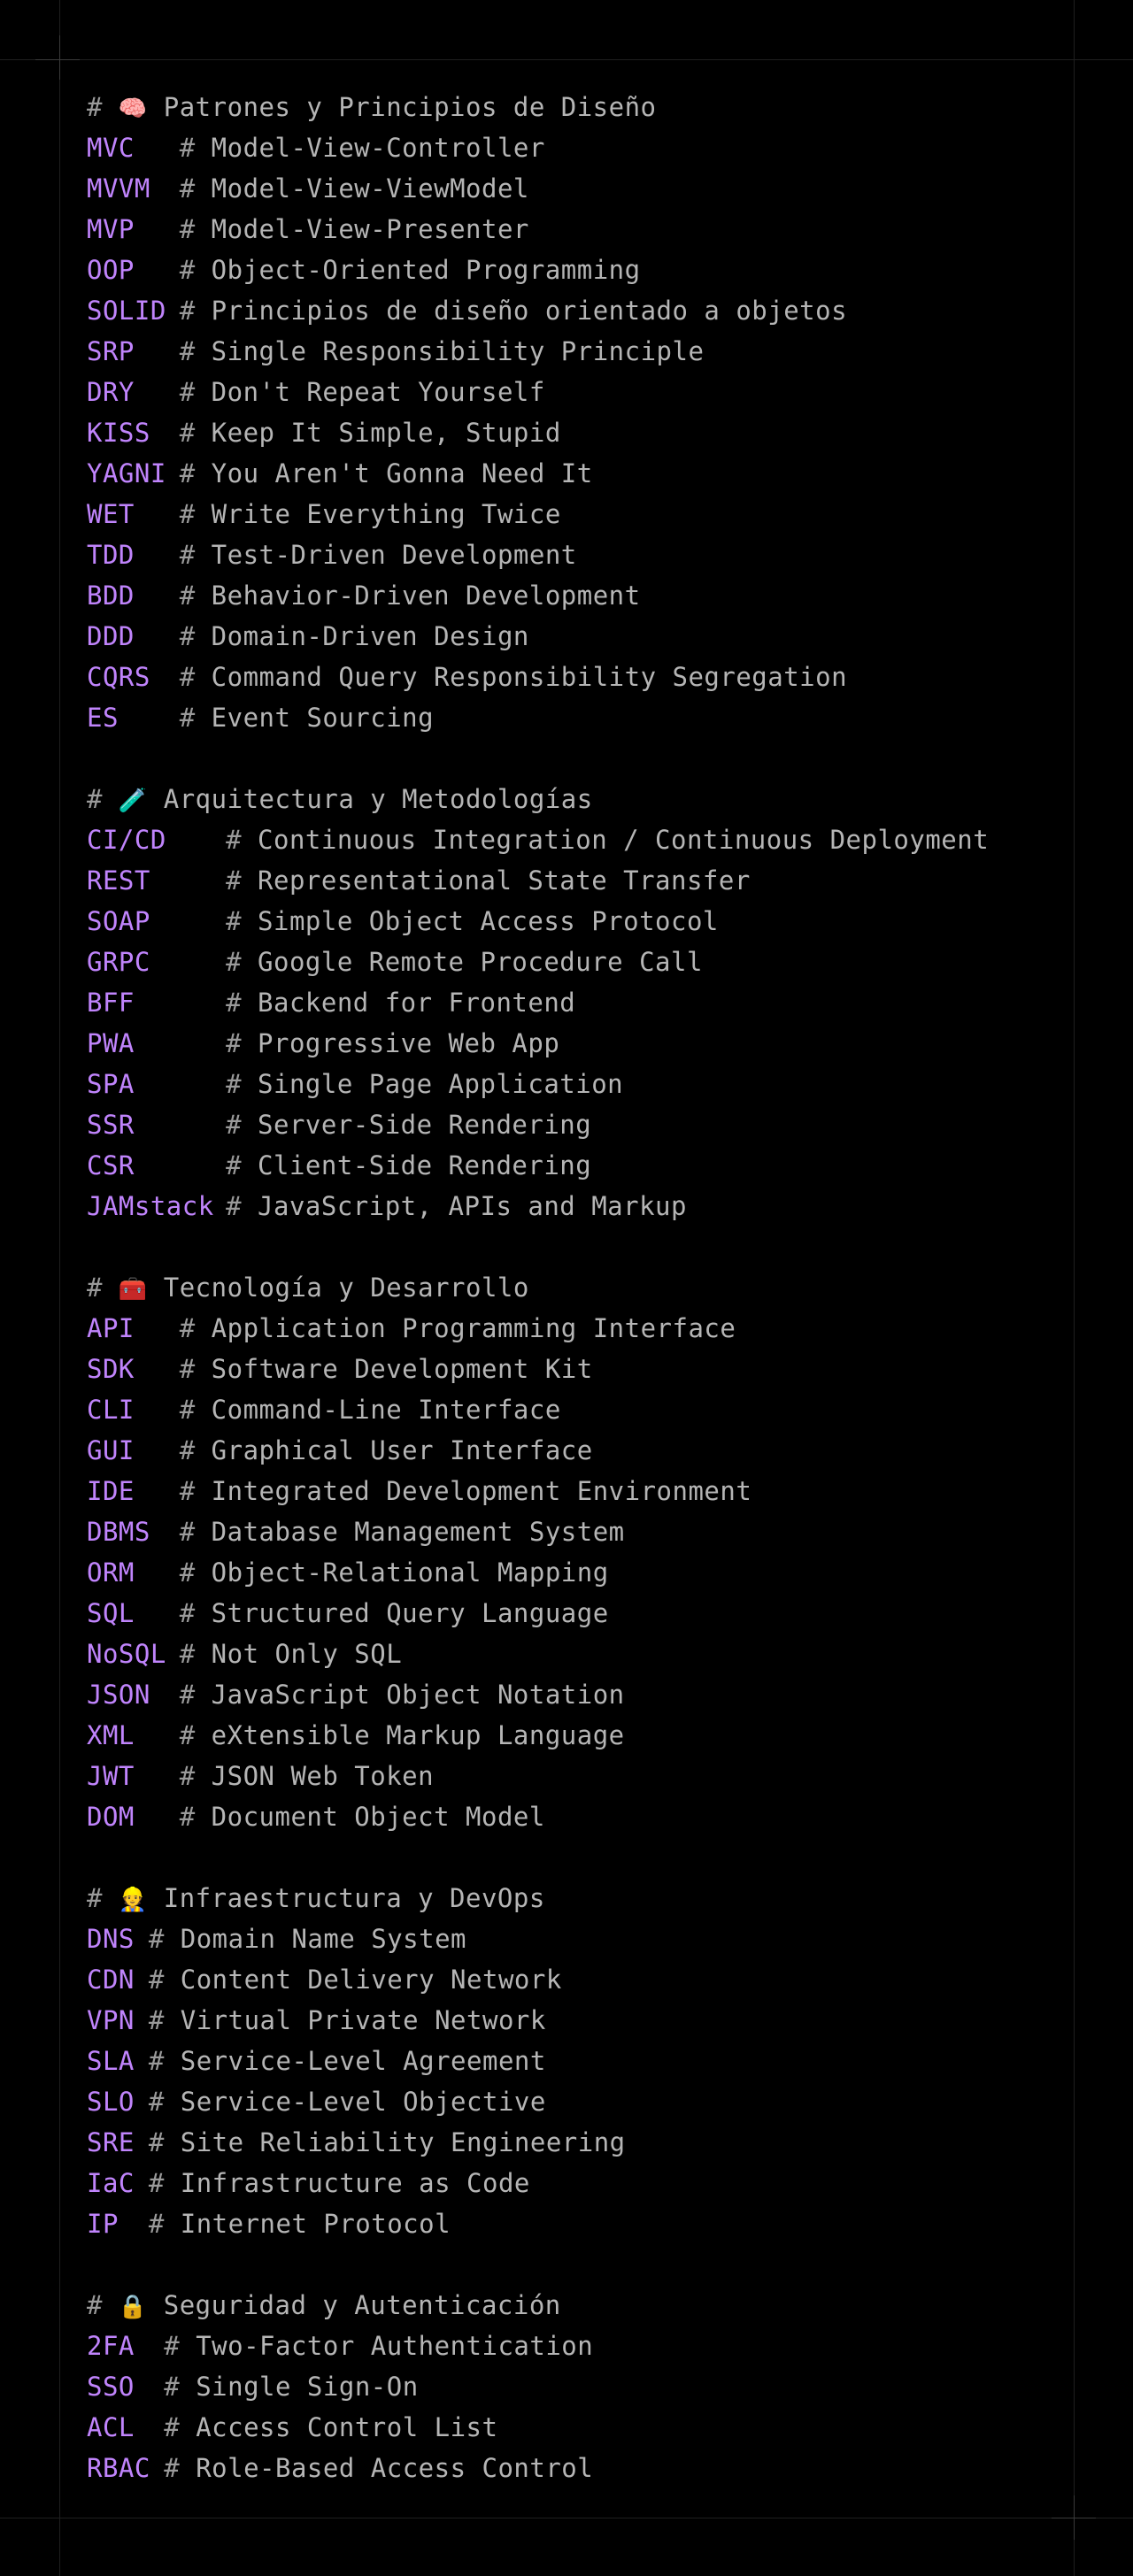  What do you see at coordinates (354, 1898) in the screenshot?
I see `section-title: Infraestructura y DevOps` at bounding box center [354, 1898].